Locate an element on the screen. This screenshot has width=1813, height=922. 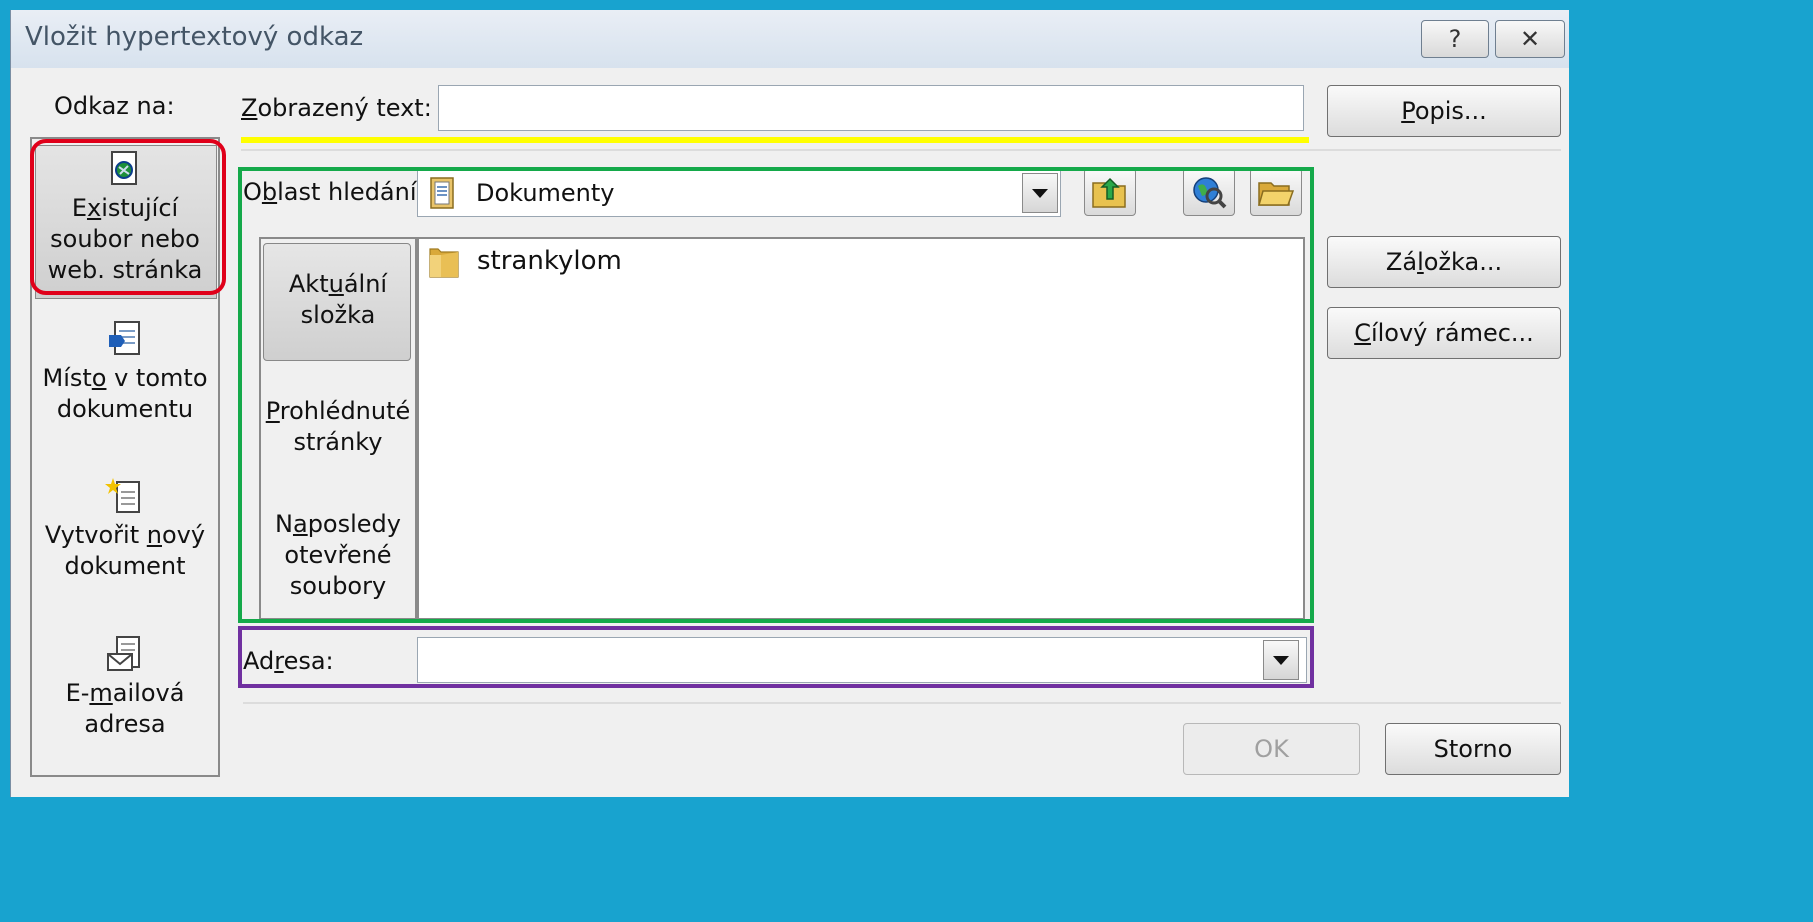
title-bar: Vložit hypertextový odkaz ? ✕ is located at coordinates (790, 39).